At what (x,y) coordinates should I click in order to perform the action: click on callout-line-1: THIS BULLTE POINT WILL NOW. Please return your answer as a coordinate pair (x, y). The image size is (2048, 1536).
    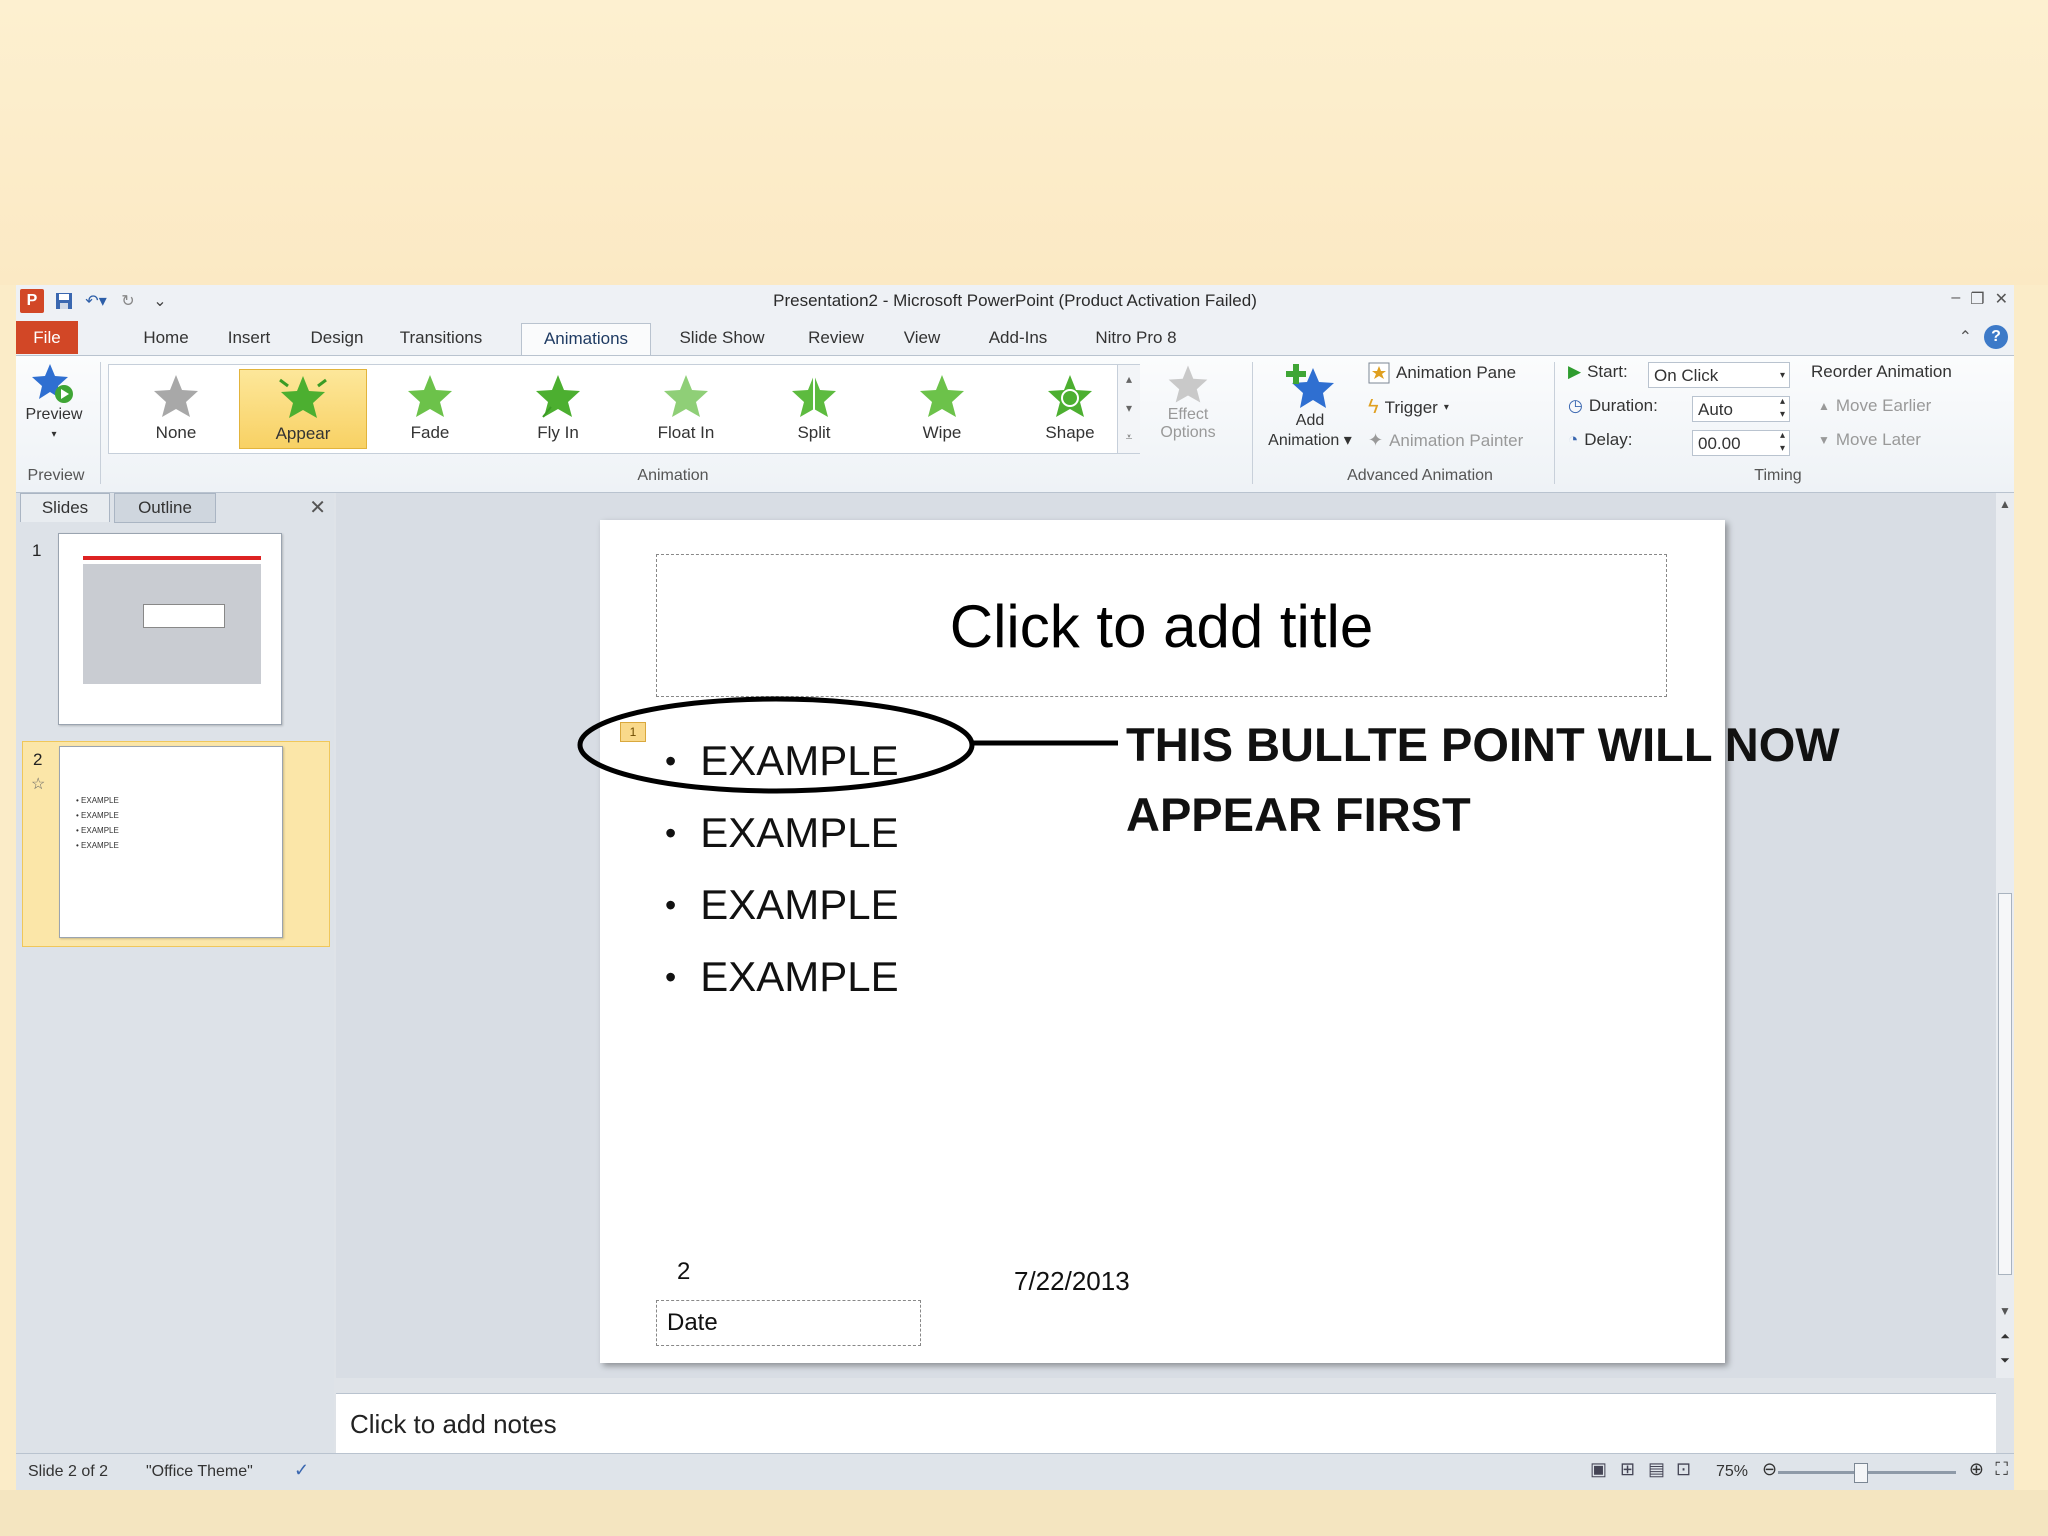
    Looking at the image, I should click on (1483, 744).